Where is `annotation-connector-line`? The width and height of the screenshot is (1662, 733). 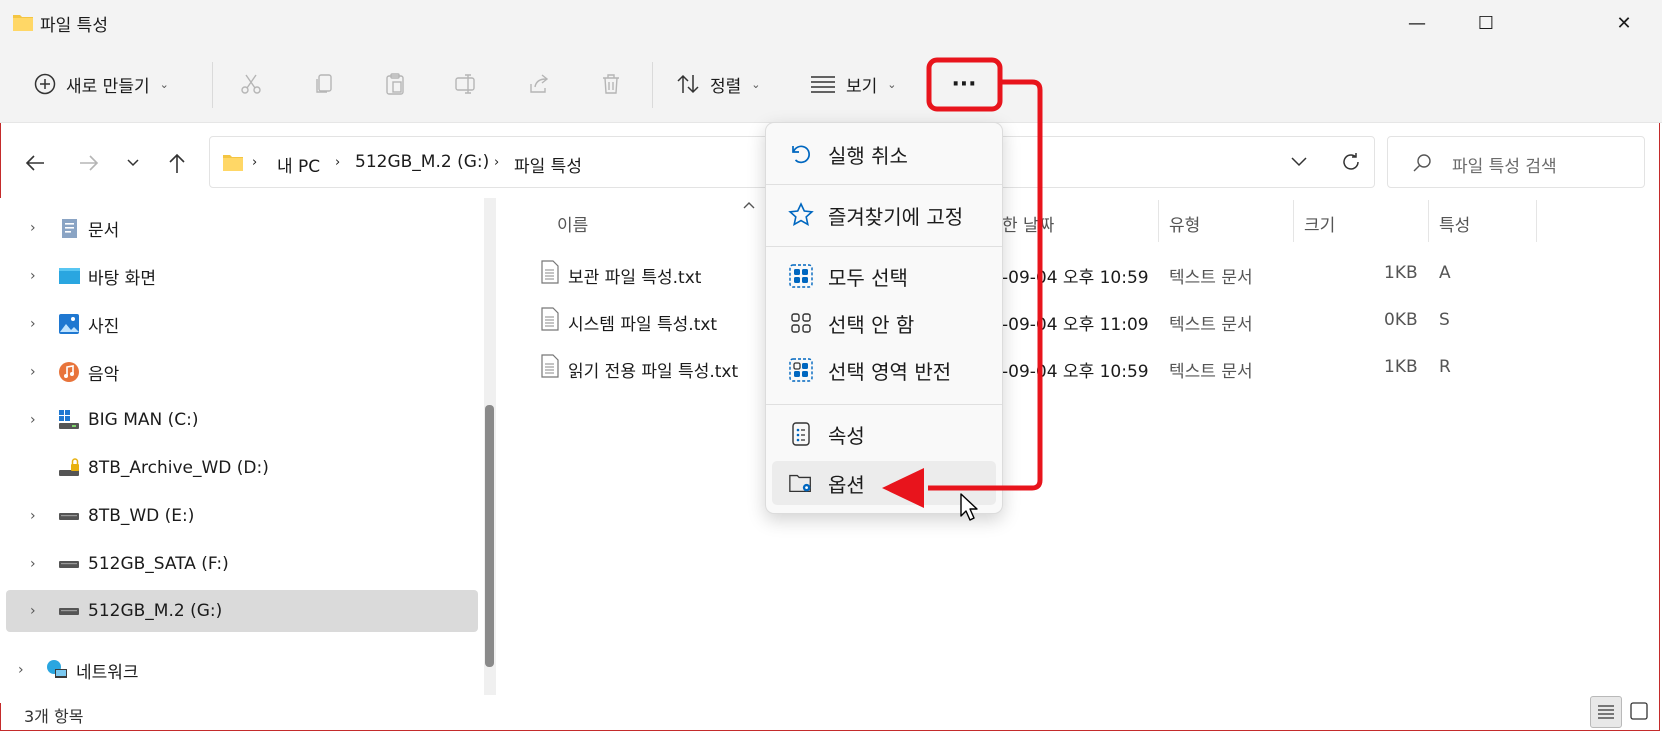
annotation-connector-line is located at coordinates (985, 285).